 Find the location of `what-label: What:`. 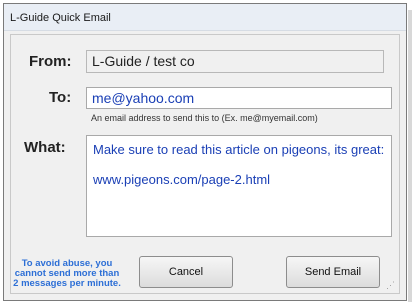

what-label: What: is located at coordinates (45, 147).